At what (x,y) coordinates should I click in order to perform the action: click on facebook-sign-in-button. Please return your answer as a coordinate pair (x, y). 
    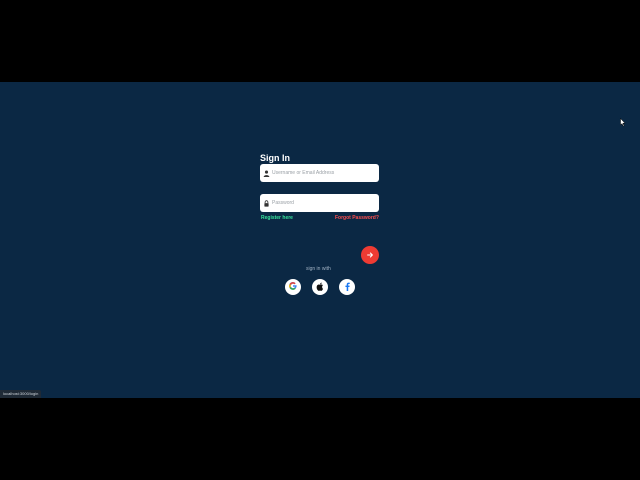
    Looking at the image, I should click on (347, 287).